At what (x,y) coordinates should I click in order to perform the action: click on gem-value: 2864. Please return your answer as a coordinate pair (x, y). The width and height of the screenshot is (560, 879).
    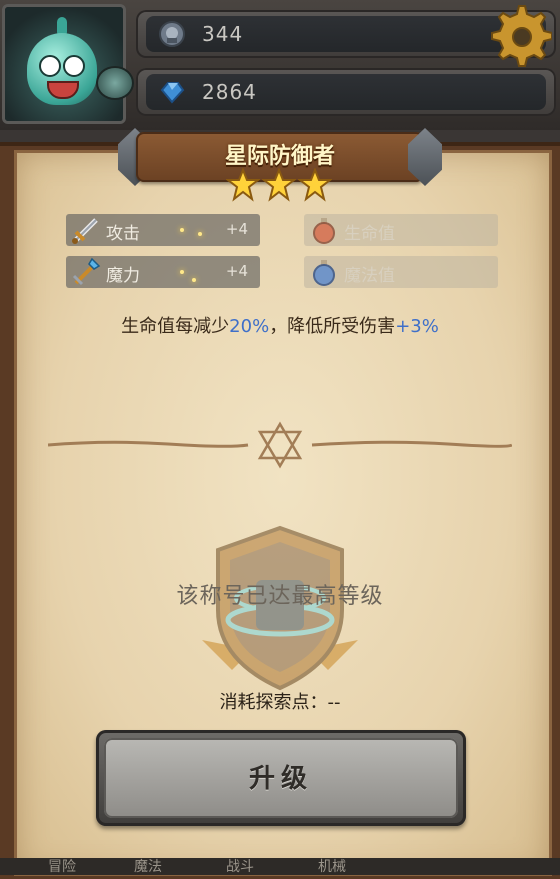
    Looking at the image, I should click on (229, 92).